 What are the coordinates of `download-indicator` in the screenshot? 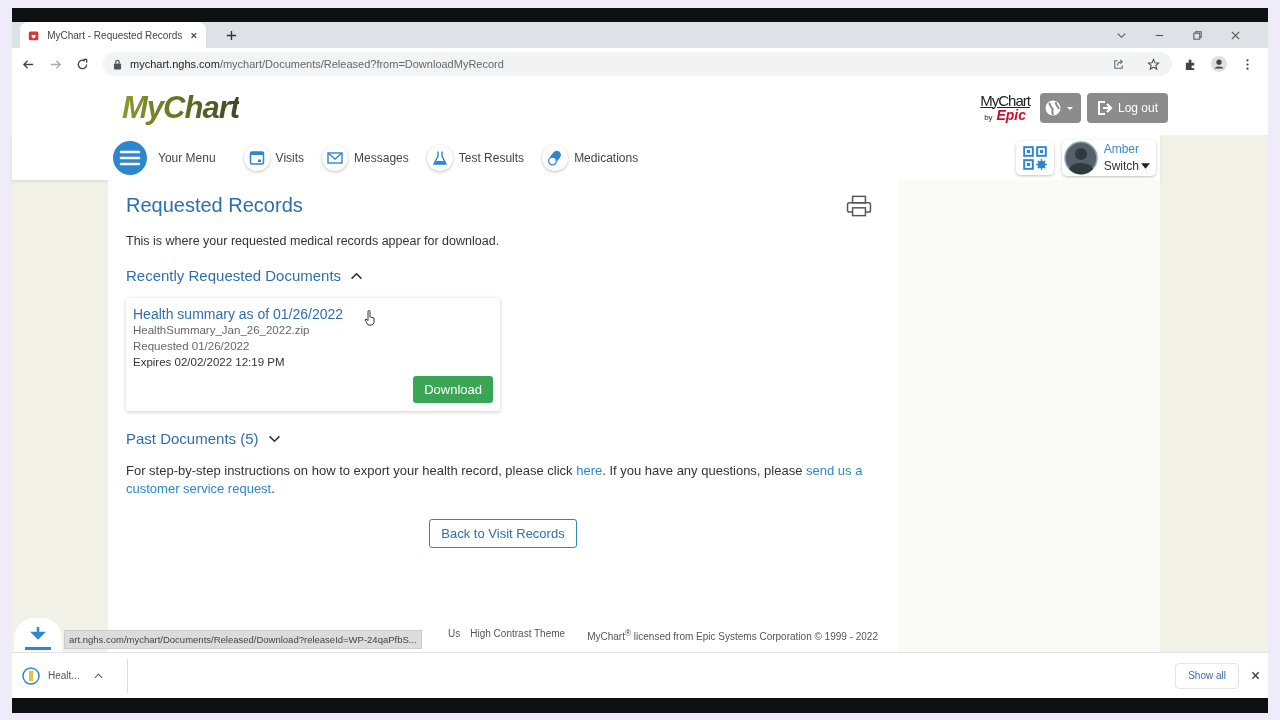 It's located at (38, 635).